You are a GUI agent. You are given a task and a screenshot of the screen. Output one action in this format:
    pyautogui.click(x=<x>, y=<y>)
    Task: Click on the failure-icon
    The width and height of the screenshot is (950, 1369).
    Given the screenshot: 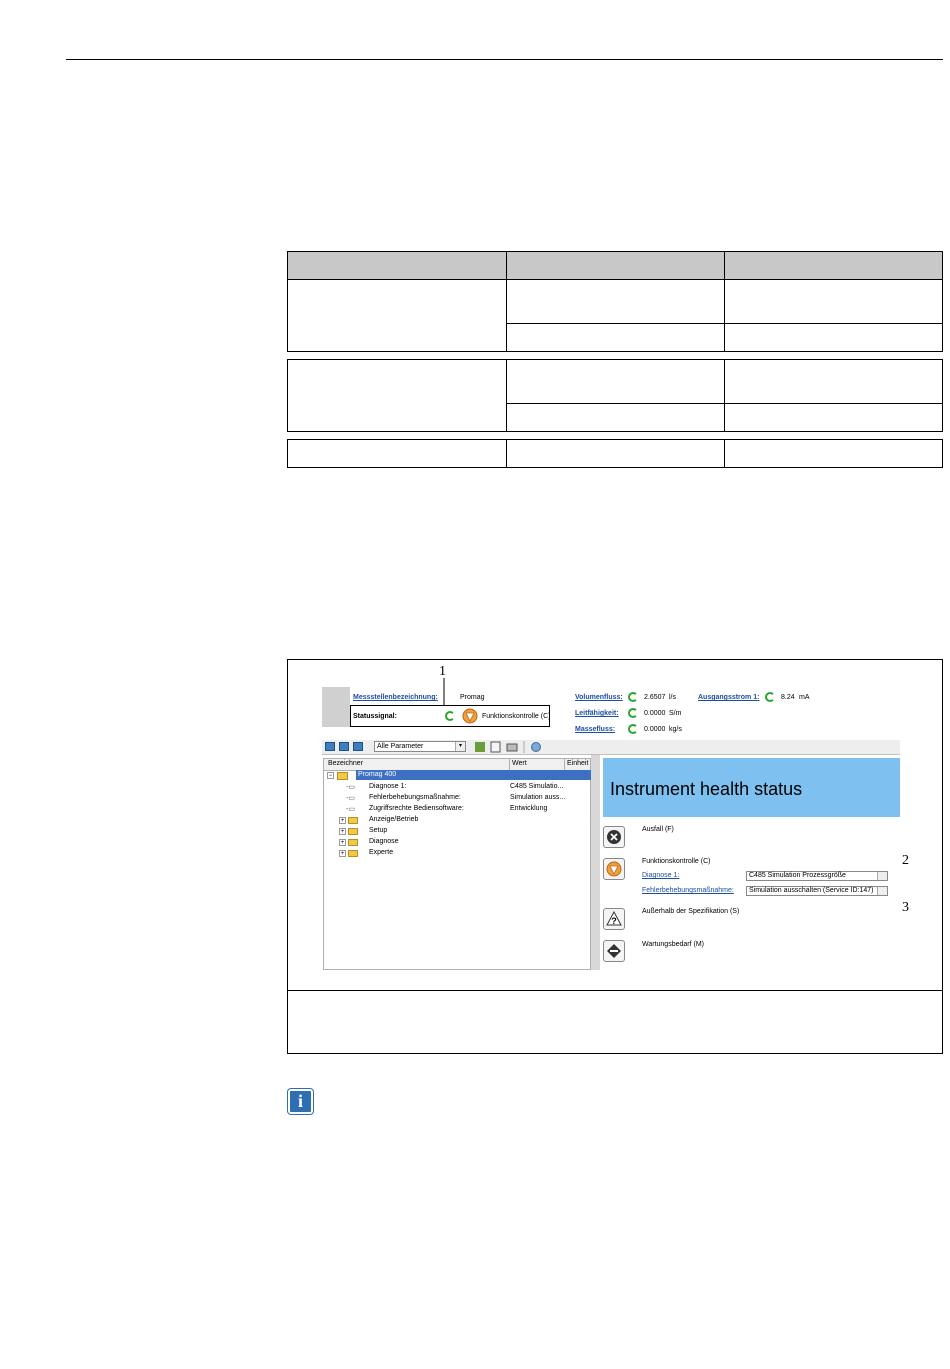 What is the action you would take?
    pyautogui.click(x=614, y=837)
    